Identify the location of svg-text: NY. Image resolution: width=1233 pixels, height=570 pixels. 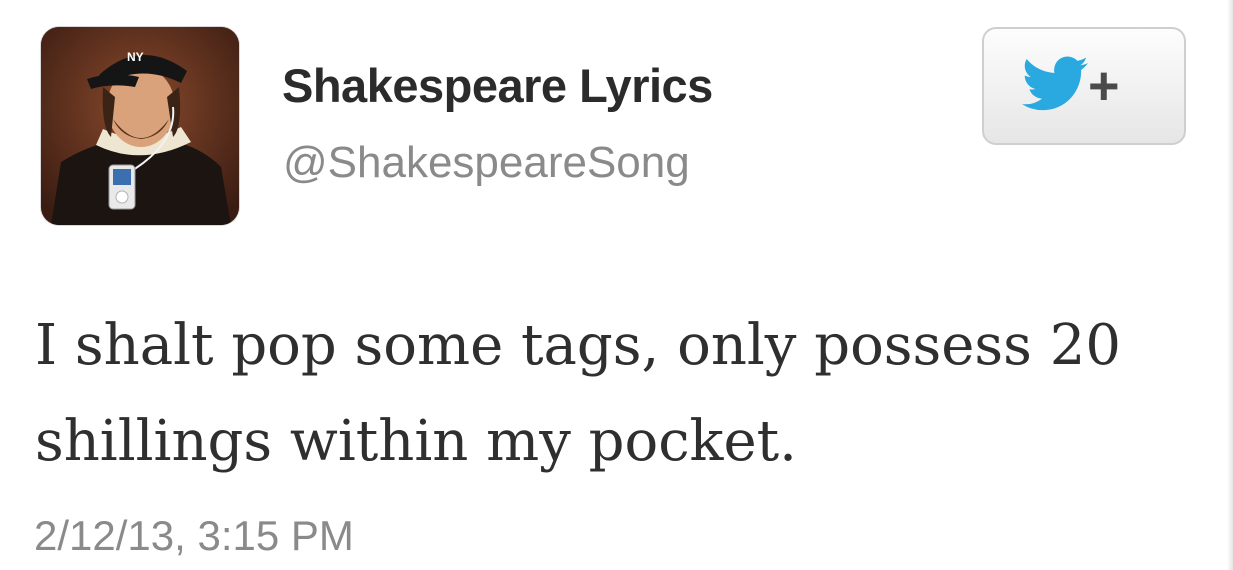
(135, 57).